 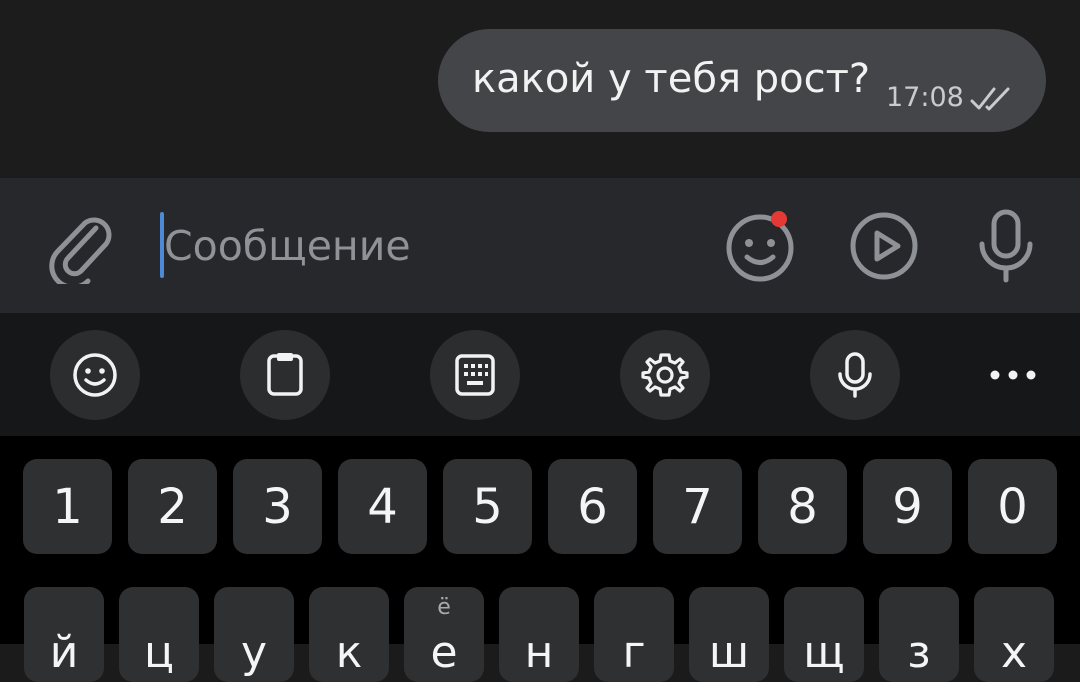 I want to click on key-6: 6, so click(x=592, y=506).